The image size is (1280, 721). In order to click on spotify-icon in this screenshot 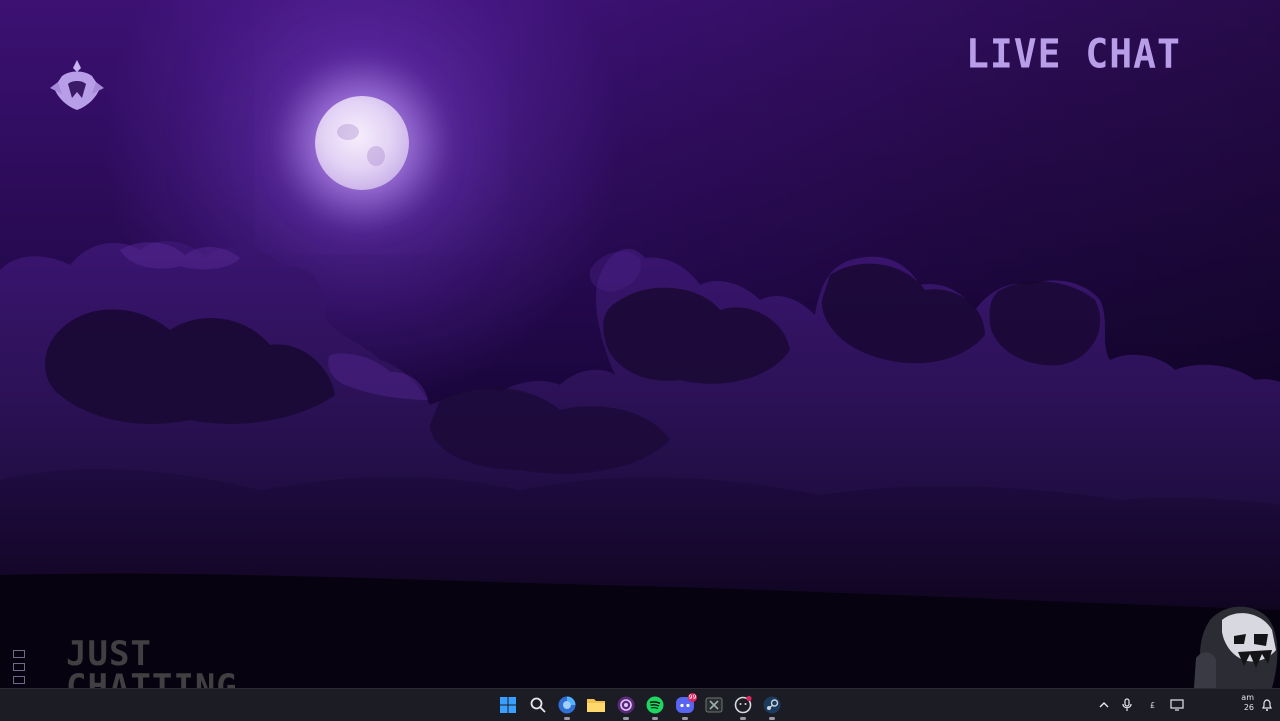, I will do `click(655, 705)`.